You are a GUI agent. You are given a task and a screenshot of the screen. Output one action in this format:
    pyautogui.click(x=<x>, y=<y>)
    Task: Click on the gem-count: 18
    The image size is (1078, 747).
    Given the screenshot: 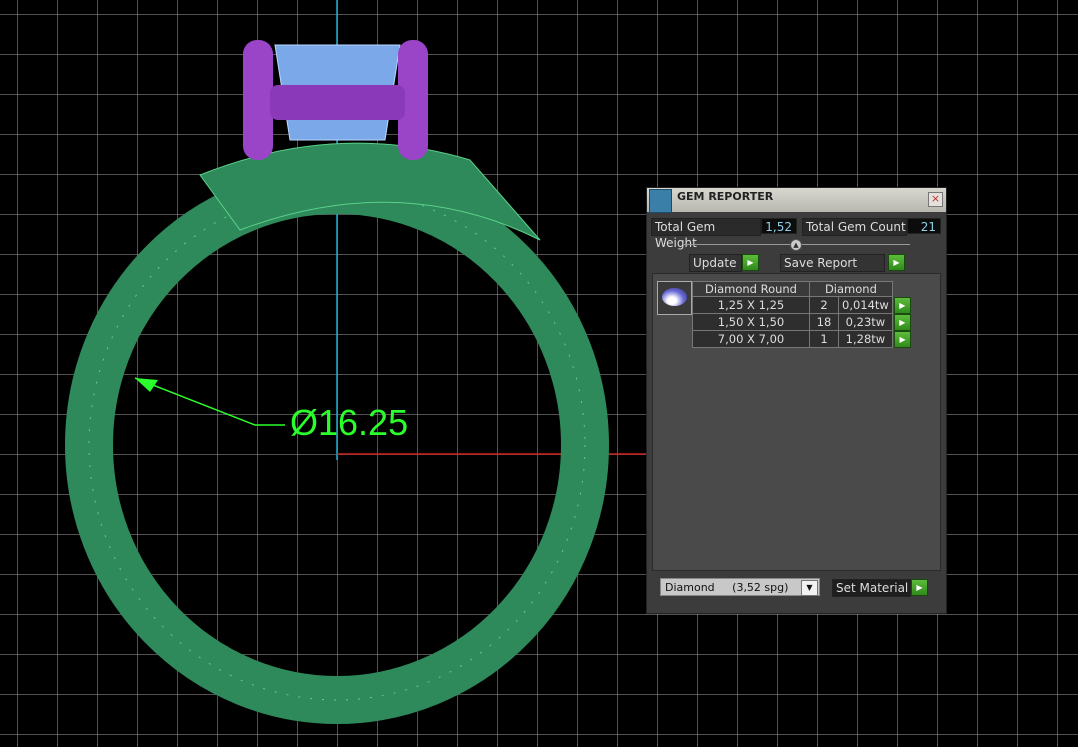 What is the action you would take?
    pyautogui.click(x=824, y=322)
    